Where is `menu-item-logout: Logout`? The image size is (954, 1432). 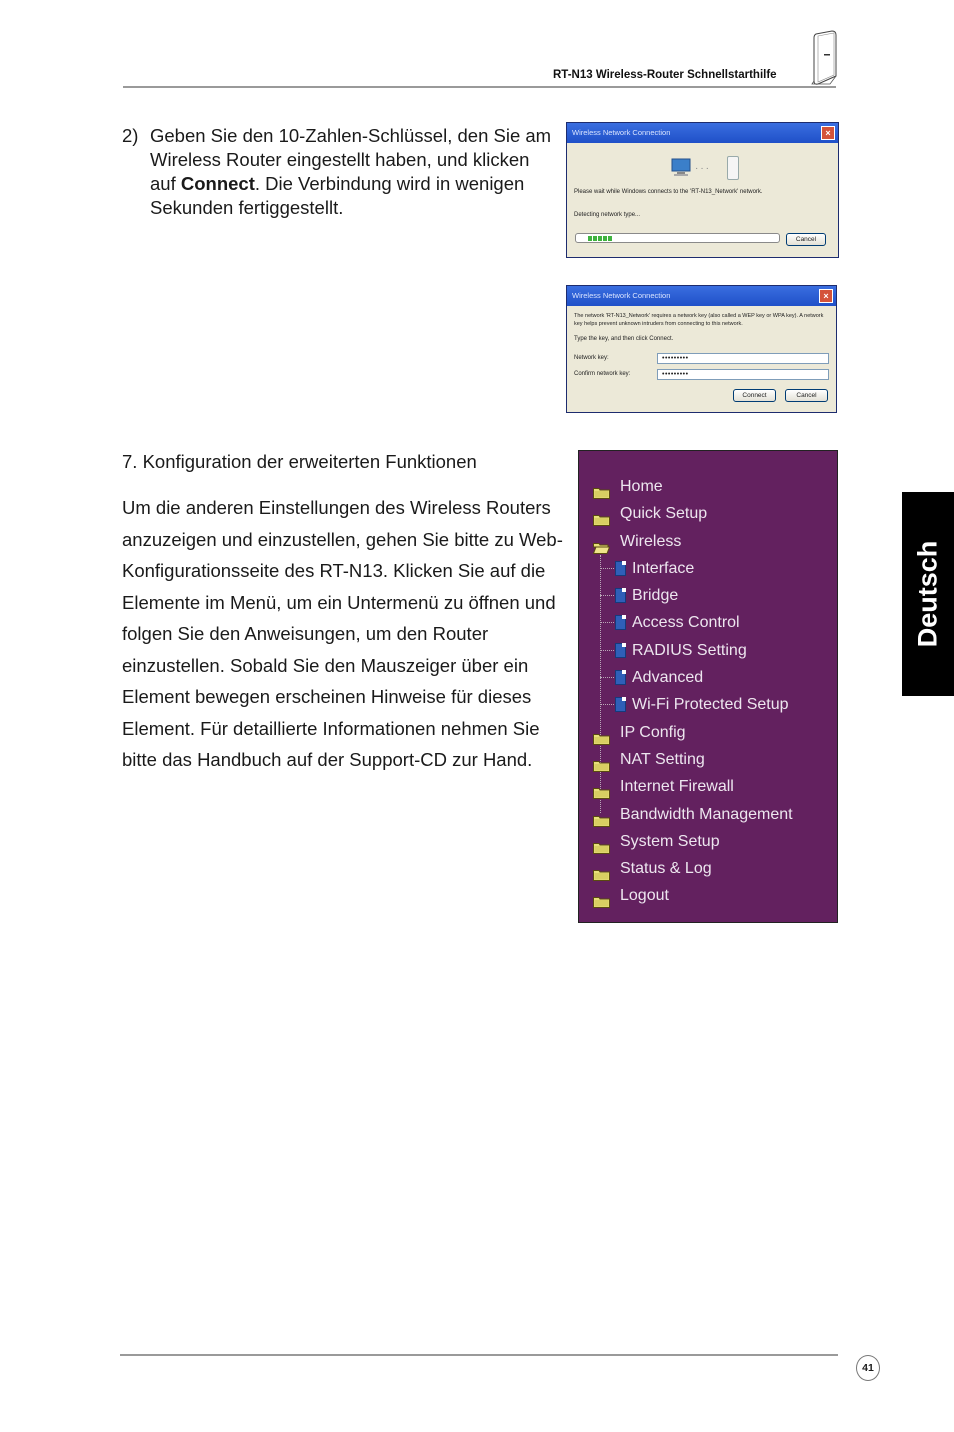 menu-item-logout: Logout is located at coordinates (708, 895).